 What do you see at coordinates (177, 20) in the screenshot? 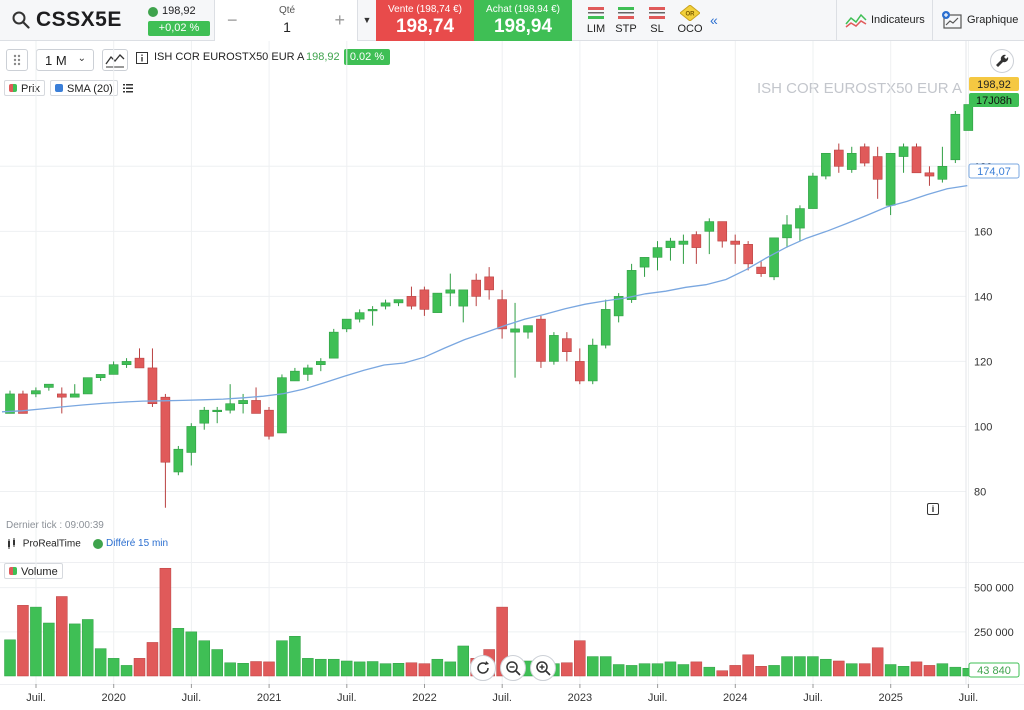
I see `quote-summary: 198,92 +0,02 %` at bounding box center [177, 20].